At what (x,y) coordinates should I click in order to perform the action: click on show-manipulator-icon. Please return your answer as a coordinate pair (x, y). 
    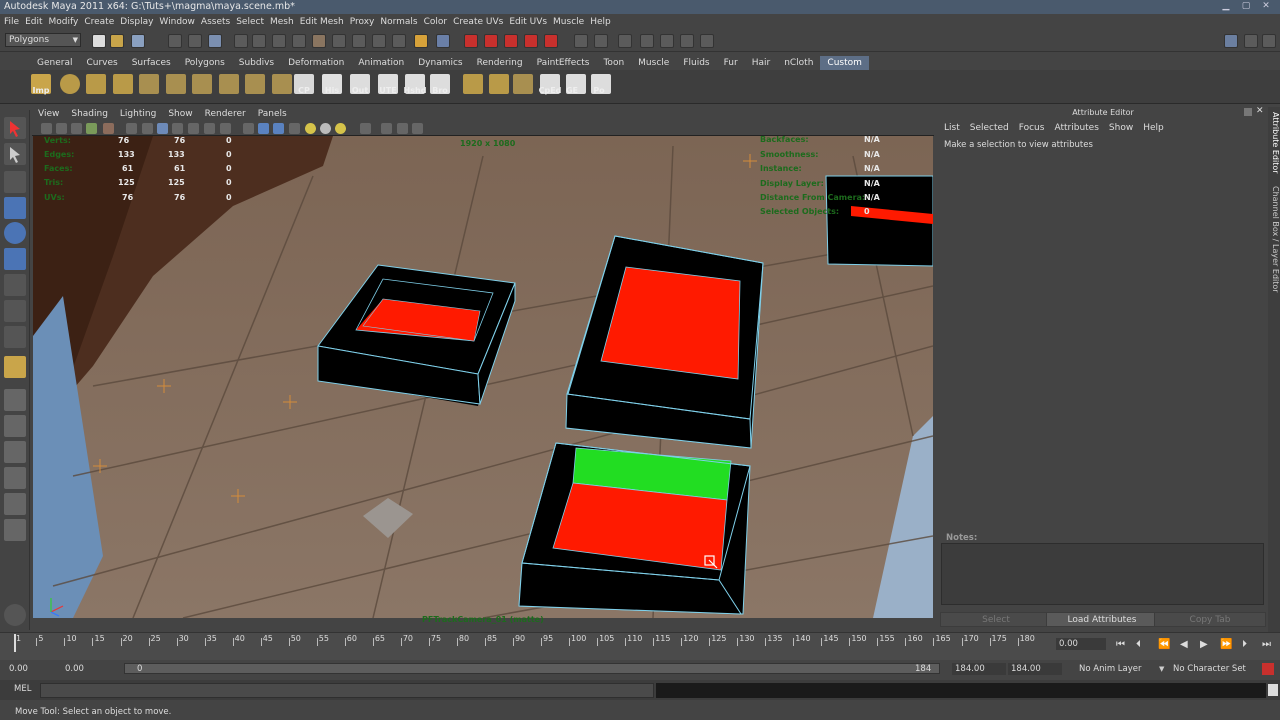
    Looking at the image, I should click on (15, 337).